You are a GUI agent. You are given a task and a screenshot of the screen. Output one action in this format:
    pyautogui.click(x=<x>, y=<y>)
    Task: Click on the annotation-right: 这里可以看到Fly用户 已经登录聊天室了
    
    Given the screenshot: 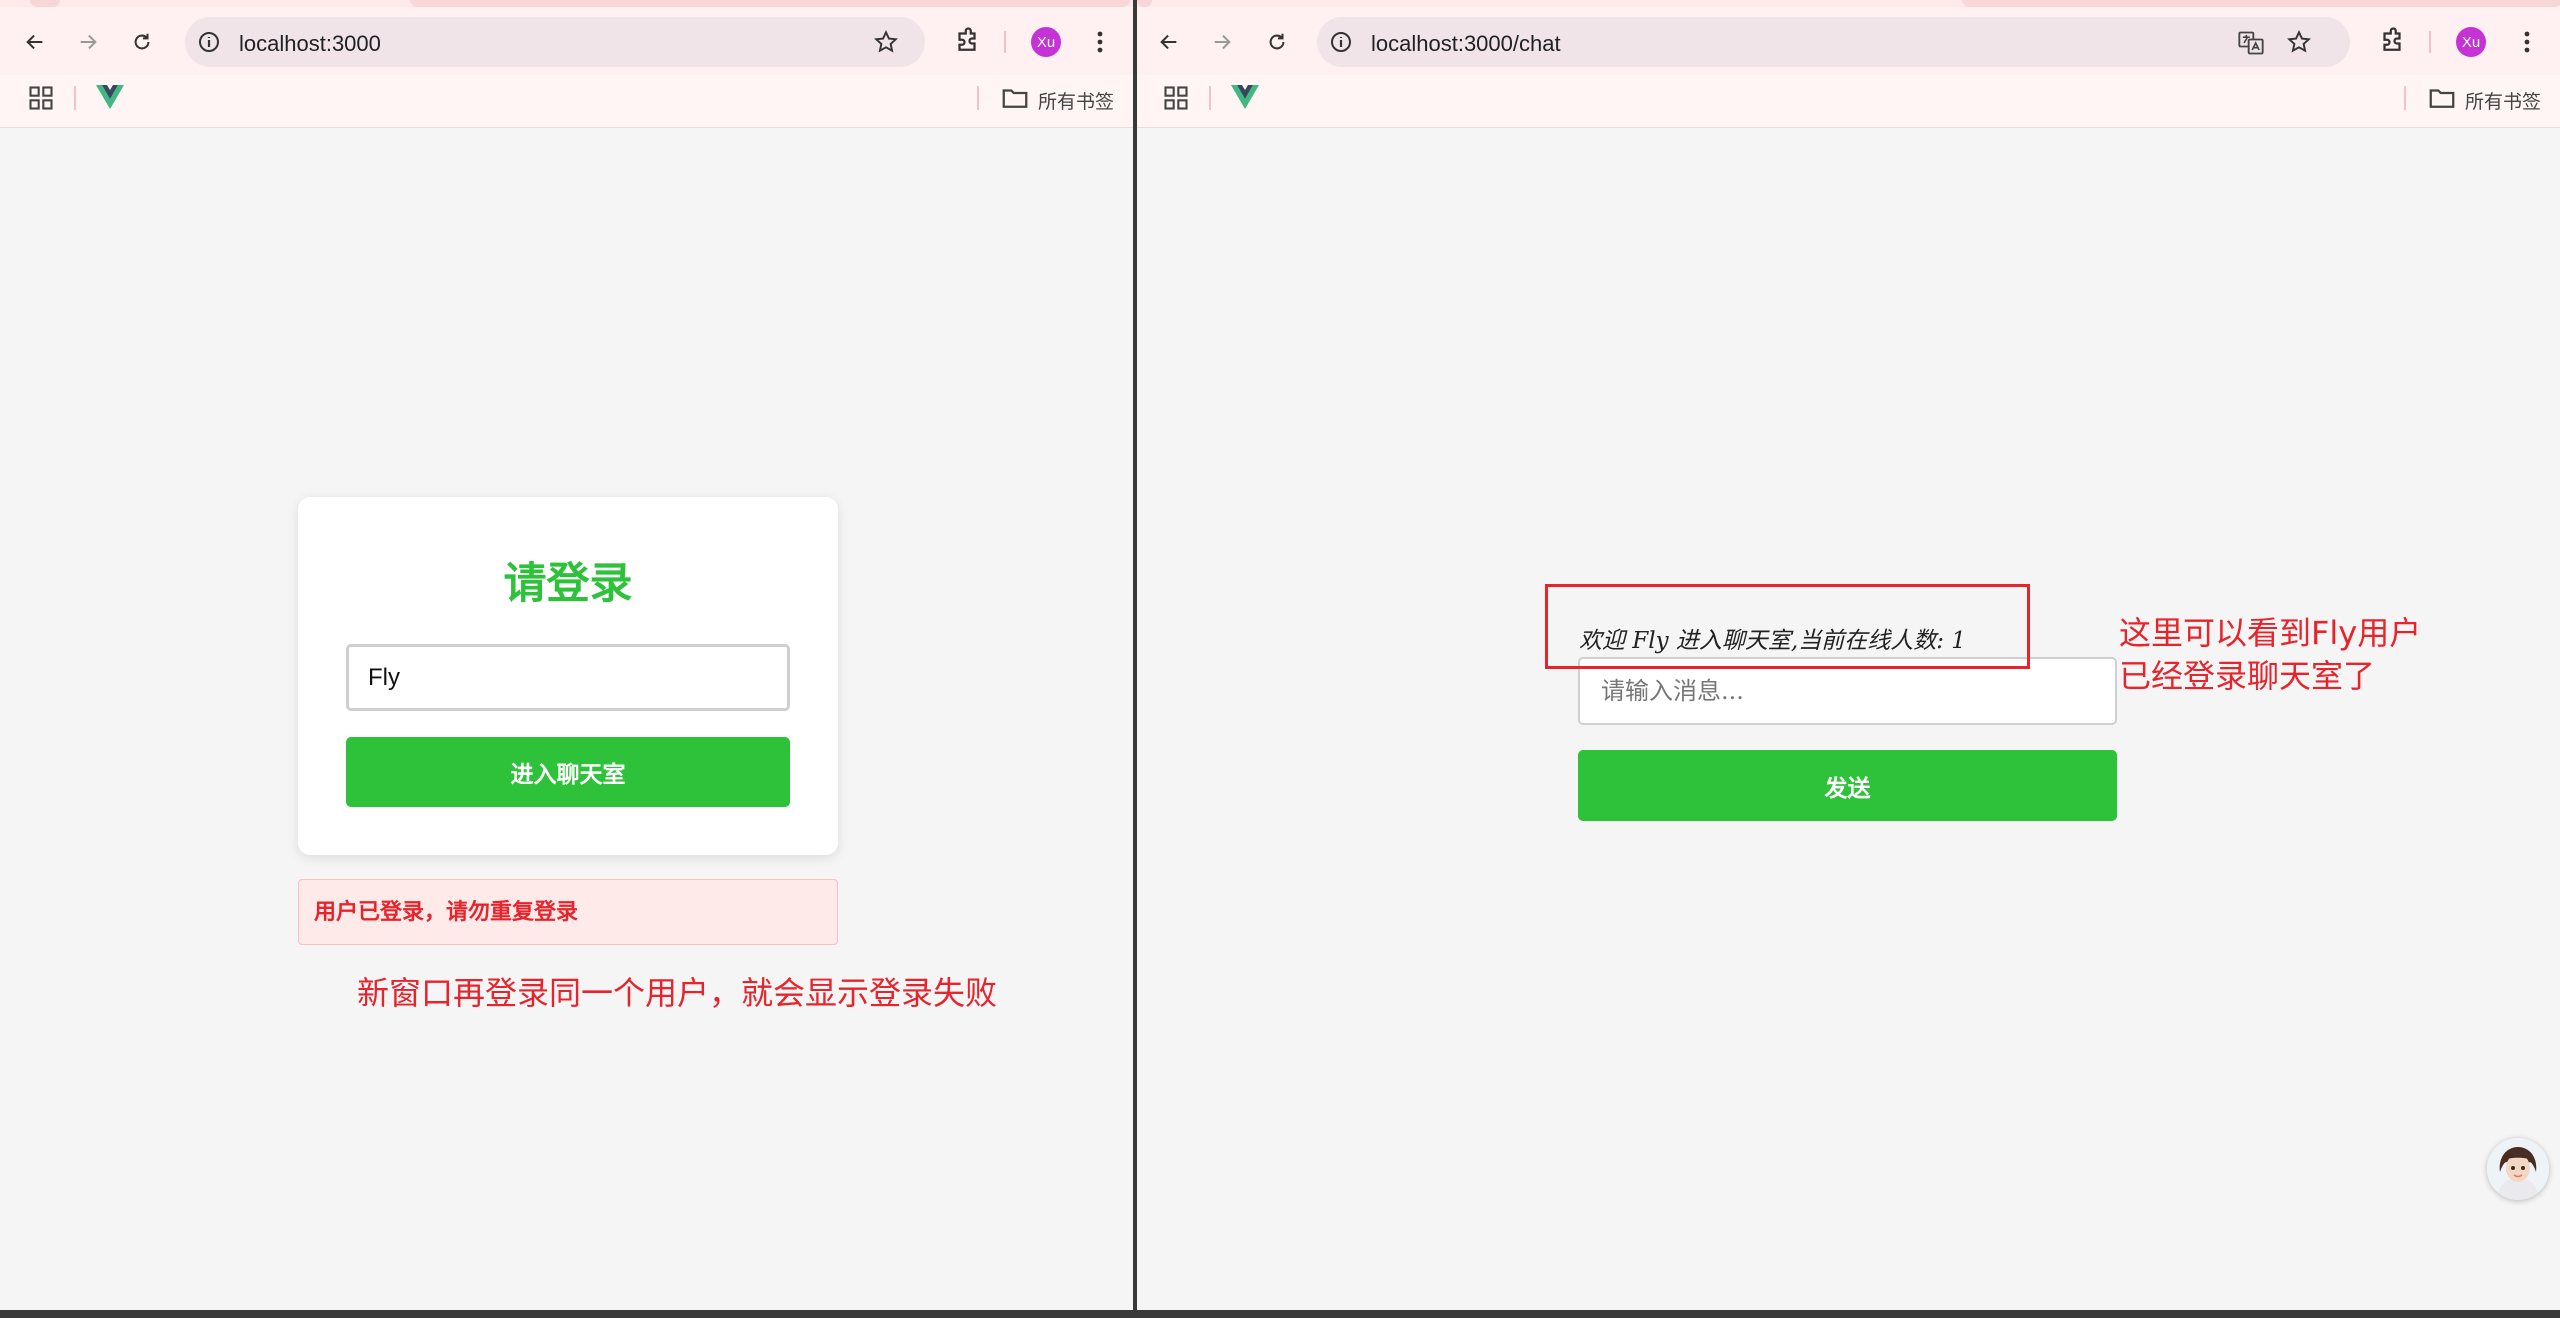 What is the action you would take?
    pyautogui.click(x=2270, y=655)
    